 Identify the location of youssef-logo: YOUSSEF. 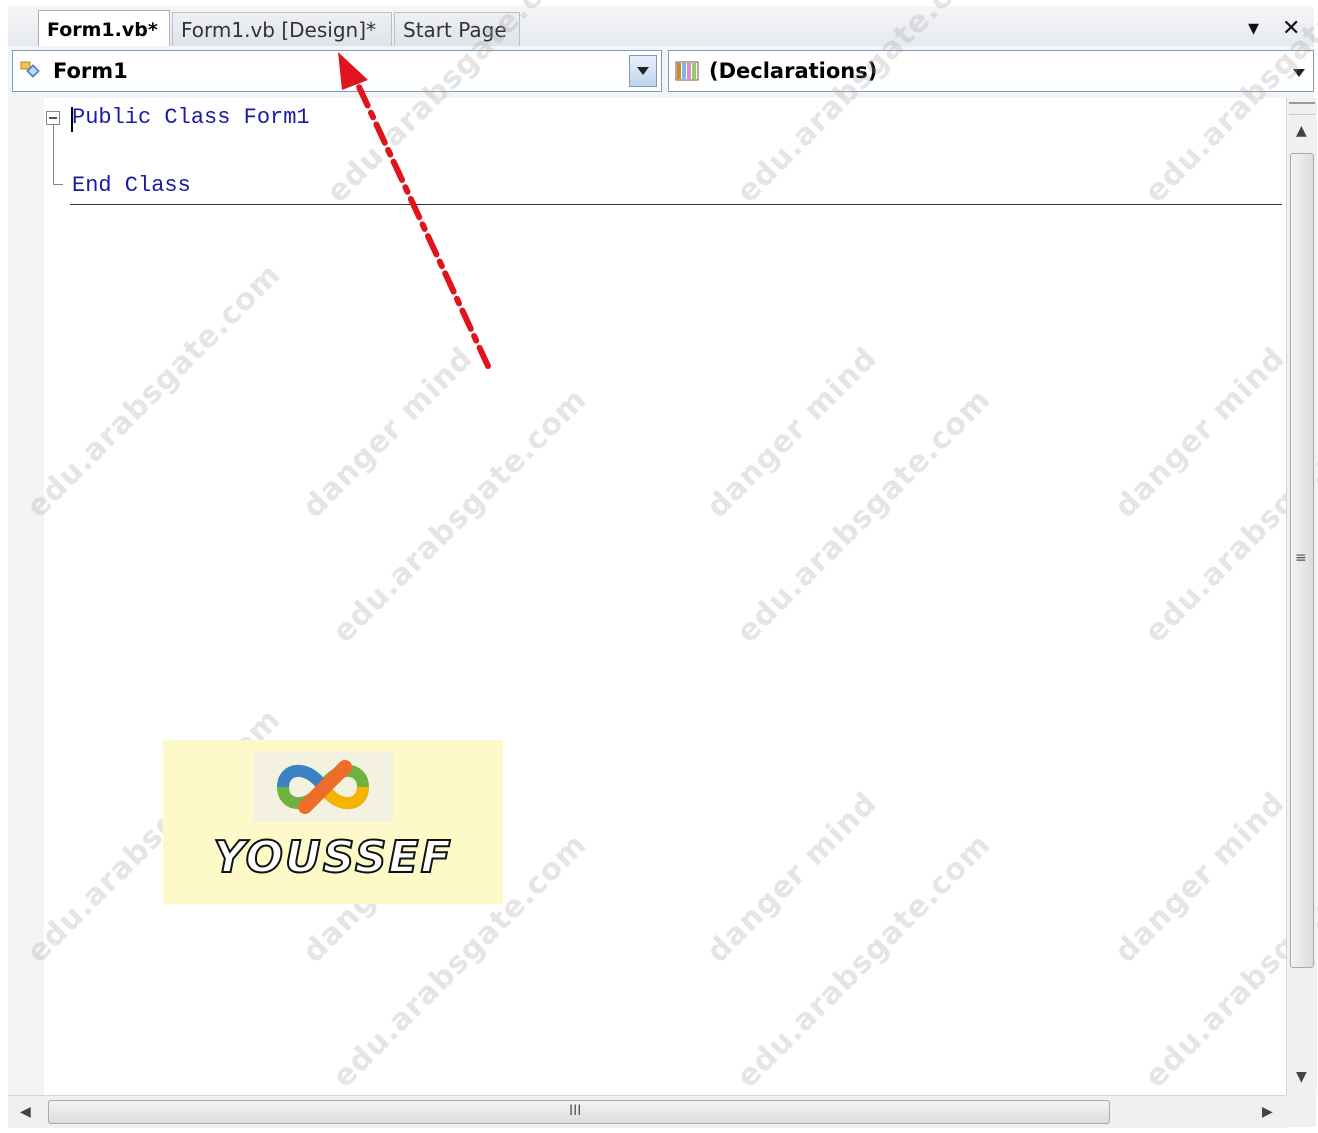
(333, 822).